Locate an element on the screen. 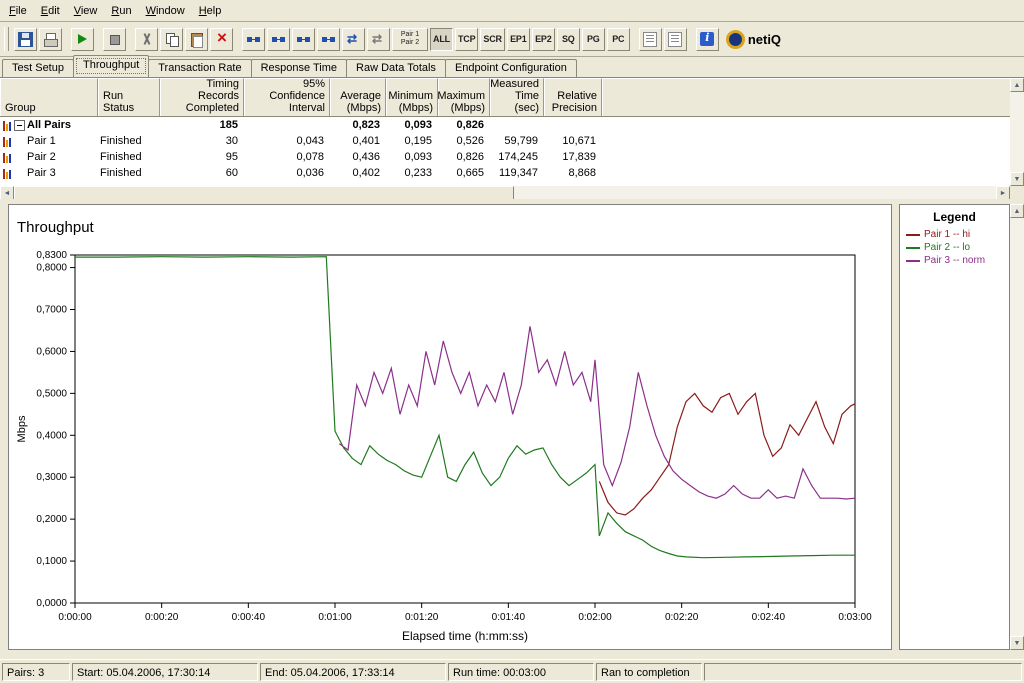  column-header-95-confidence: 95% Confidence Interval is located at coordinates (287, 97).